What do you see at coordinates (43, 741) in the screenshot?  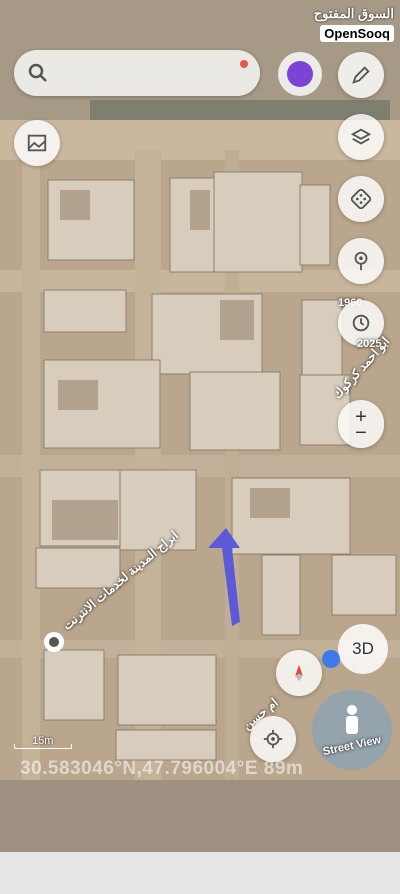 I see `scale-label: 15m` at bounding box center [43, 741].